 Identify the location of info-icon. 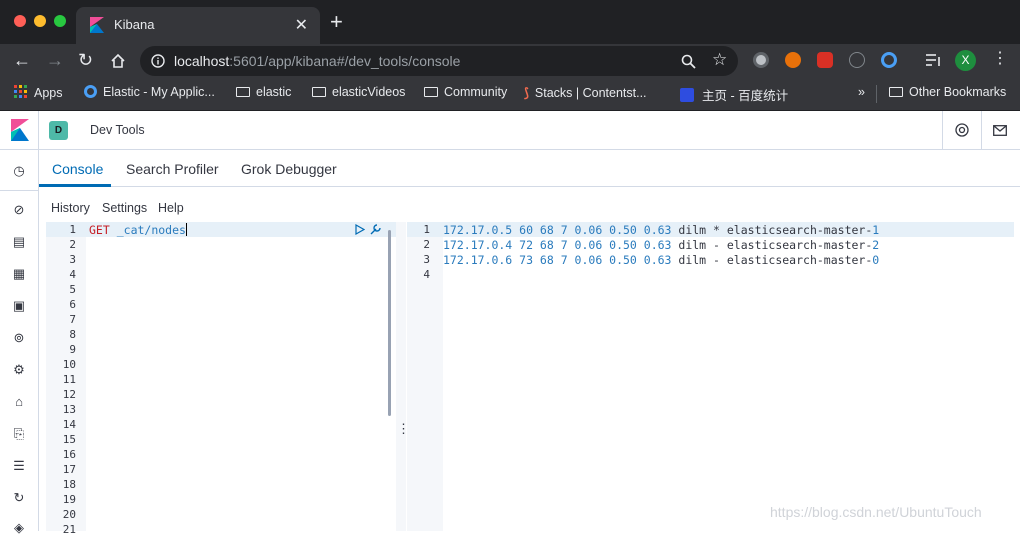
(158, 61).